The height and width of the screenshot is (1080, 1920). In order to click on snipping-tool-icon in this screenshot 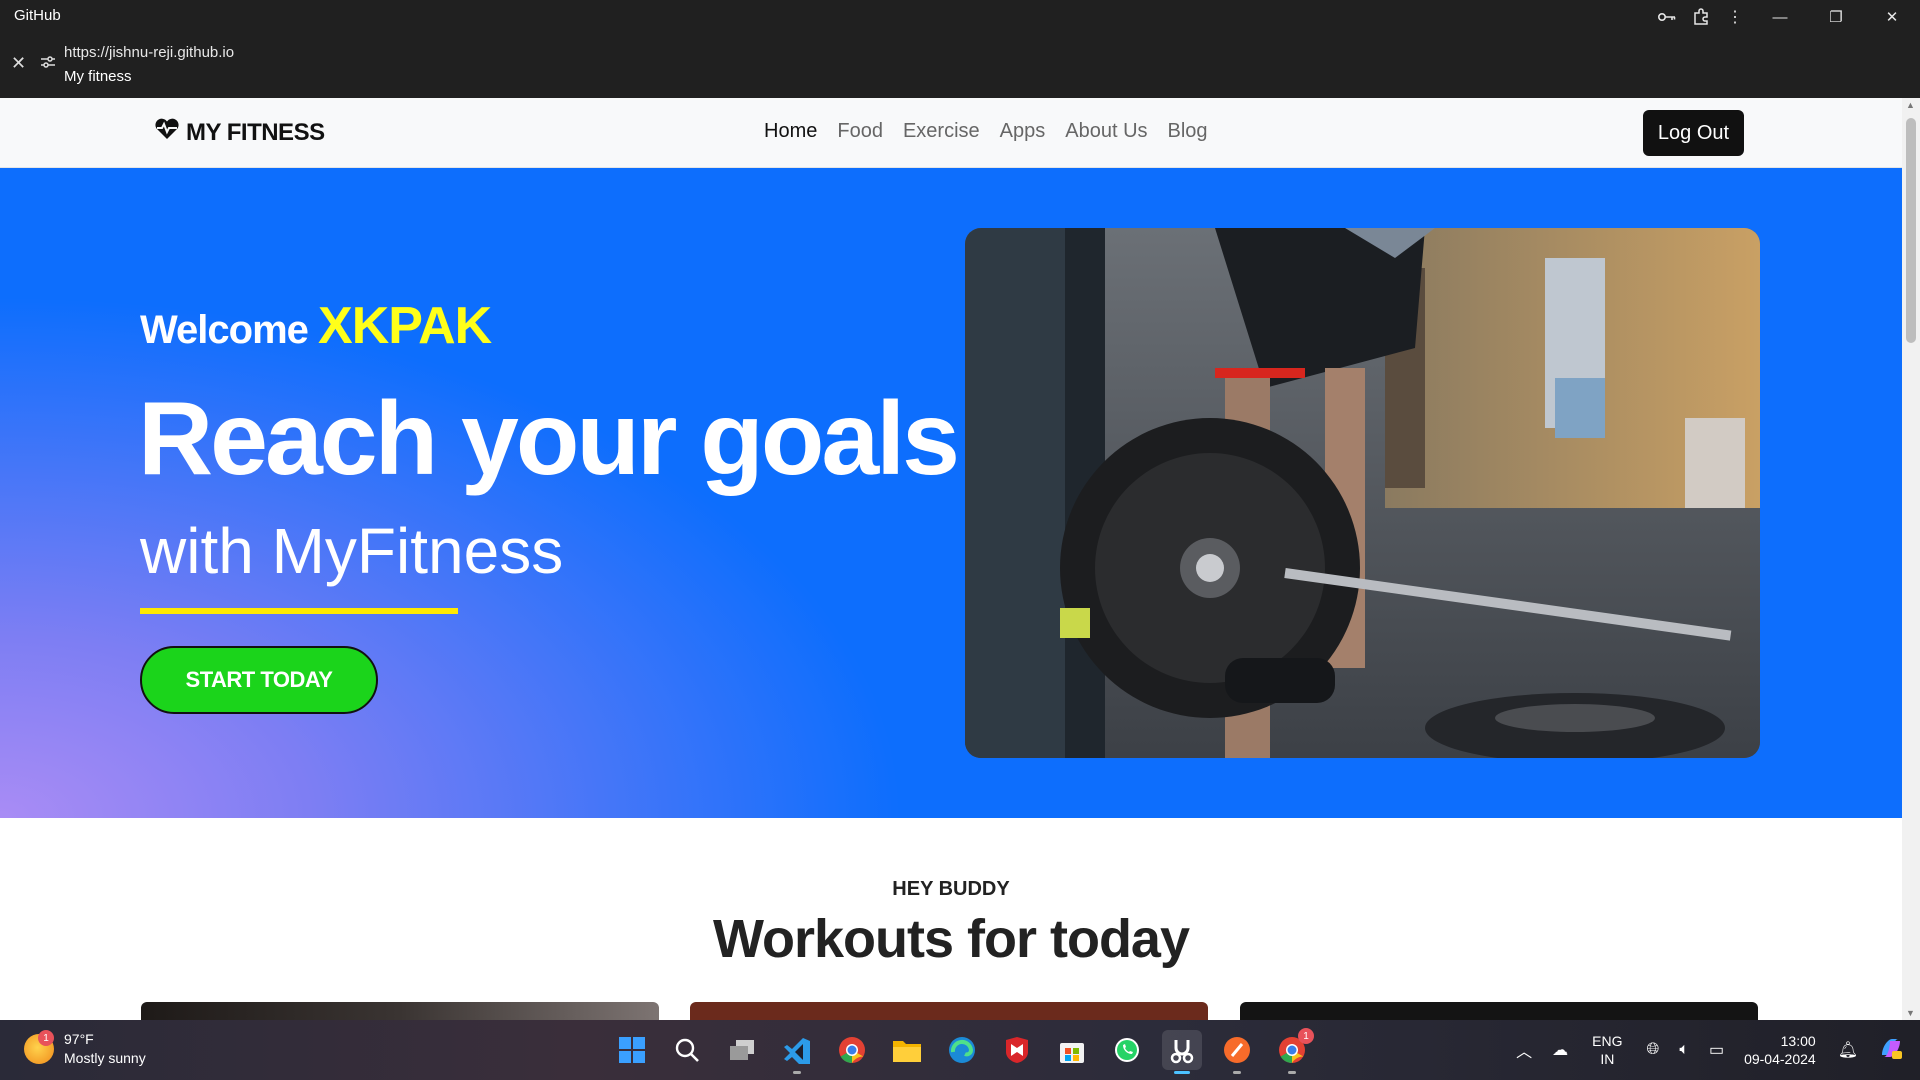, I will do `click(1182, 1052)`.